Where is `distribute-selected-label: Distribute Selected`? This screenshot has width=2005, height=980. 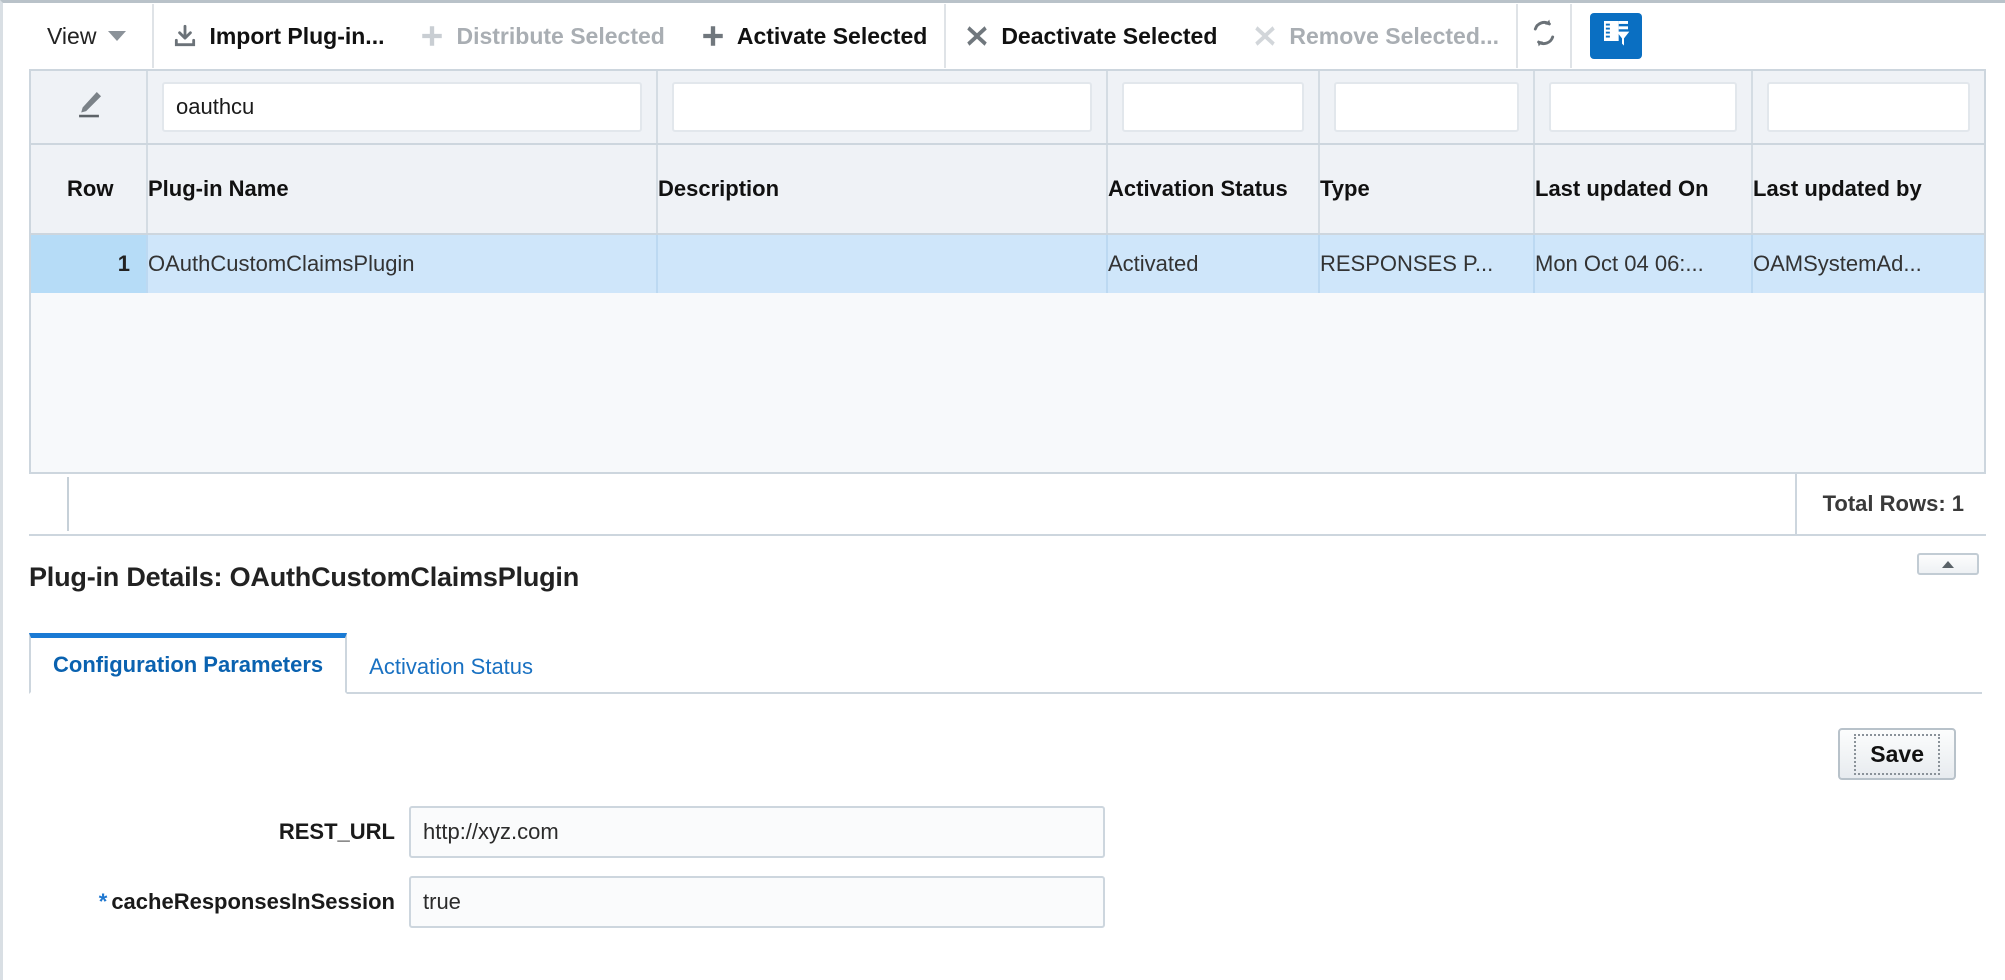
distribute-selected-label: Distribute Selected is located at coordinates (560, 35).